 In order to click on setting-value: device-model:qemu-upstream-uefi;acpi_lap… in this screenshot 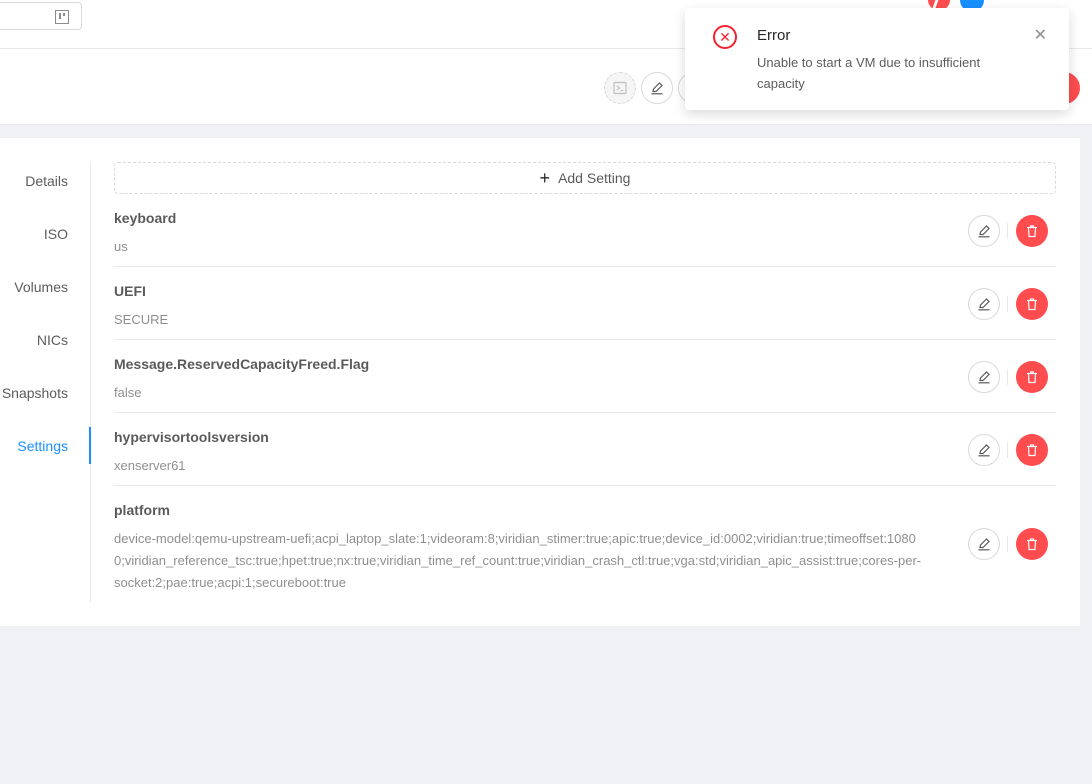, I will do `click(518, 560)`.